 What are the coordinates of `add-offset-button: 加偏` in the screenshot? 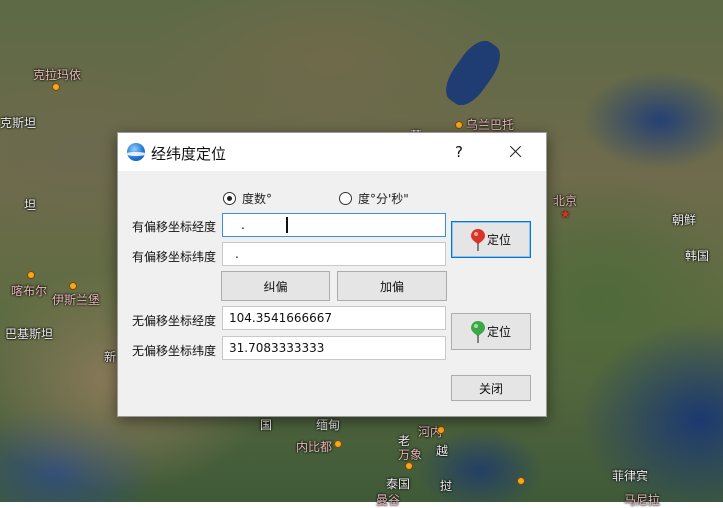 It's located at (392, 286).